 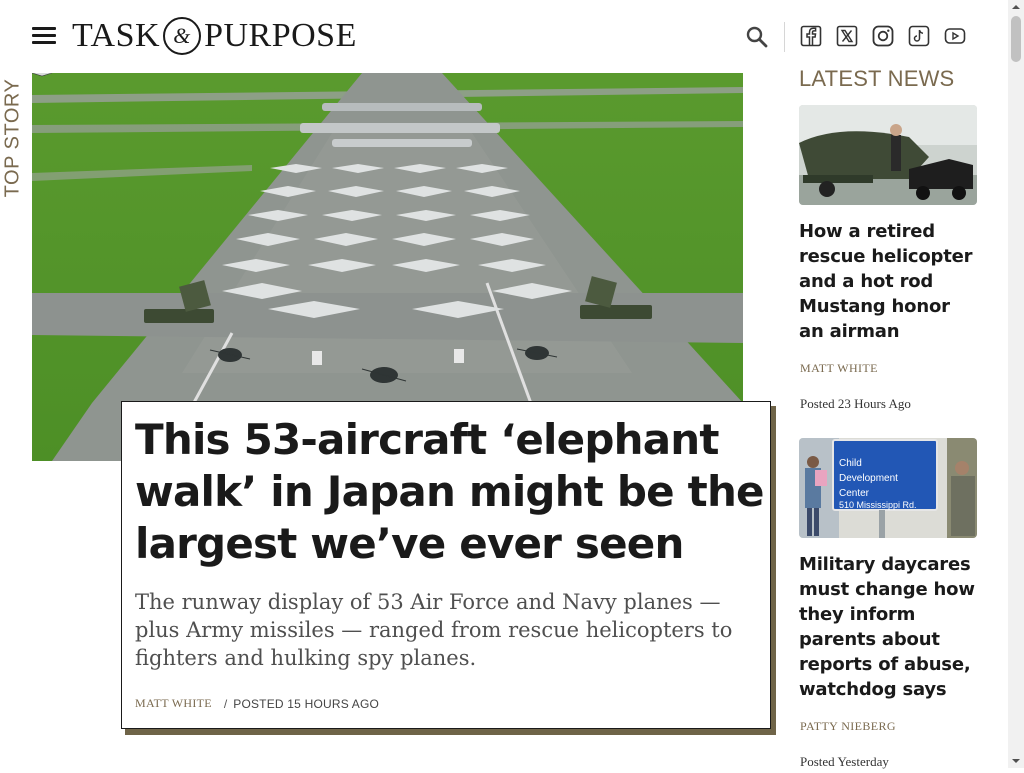 What do you see at coordinates (812, 37) in the screenshot?
I see `facebook-icon` at bounding box center [812, 37].